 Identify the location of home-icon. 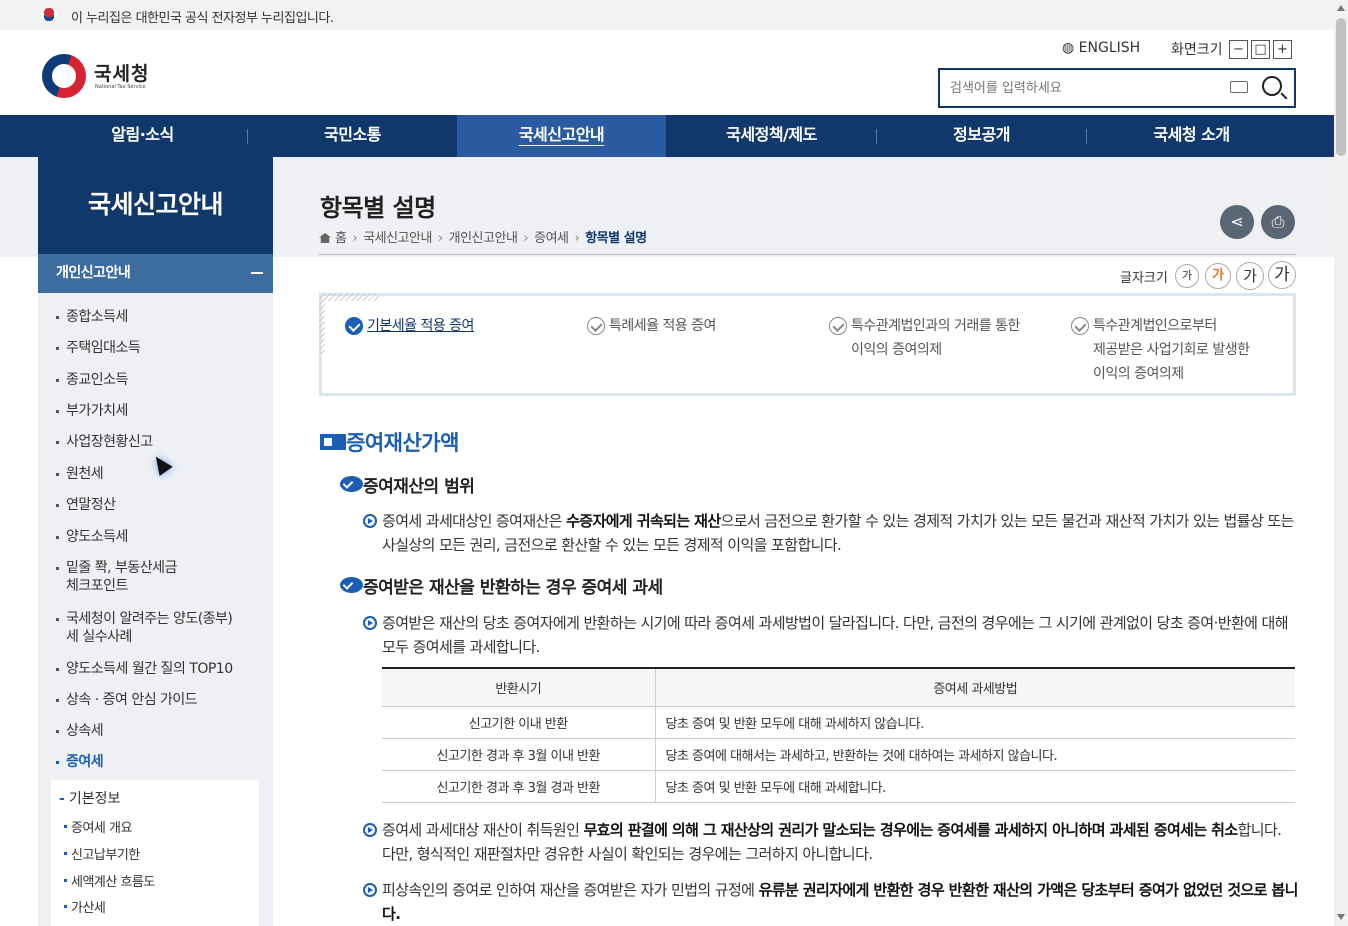
(325, 238).